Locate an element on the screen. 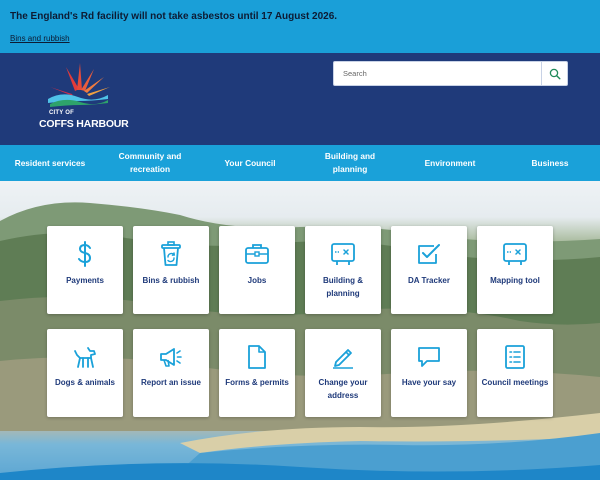  list-icon is located at coordinates (515, 357).